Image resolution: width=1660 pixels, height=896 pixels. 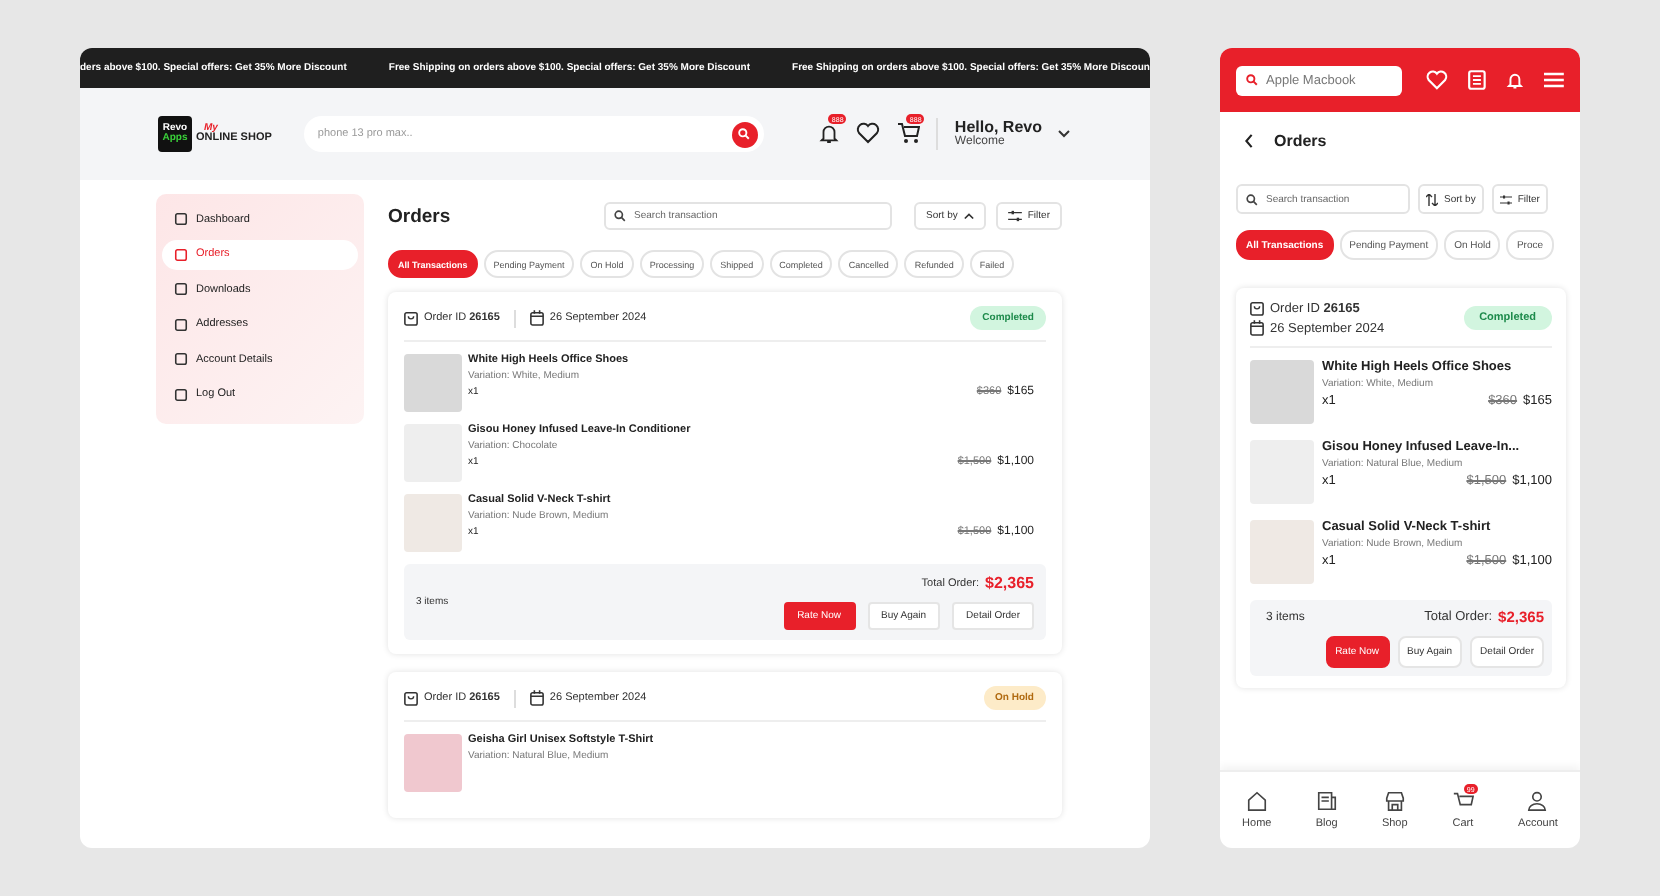 I want to click on book-icon, so click(x=1326, y=801).